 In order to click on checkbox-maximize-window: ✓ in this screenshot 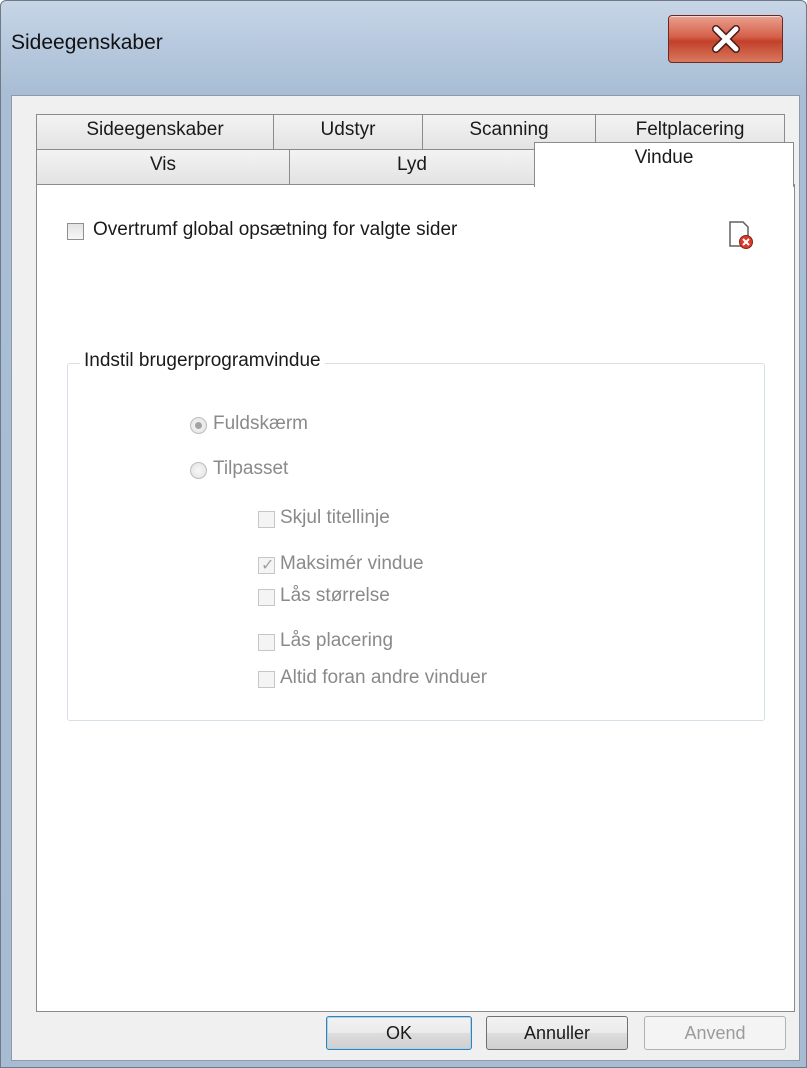, I will do `click(266, 565)`.